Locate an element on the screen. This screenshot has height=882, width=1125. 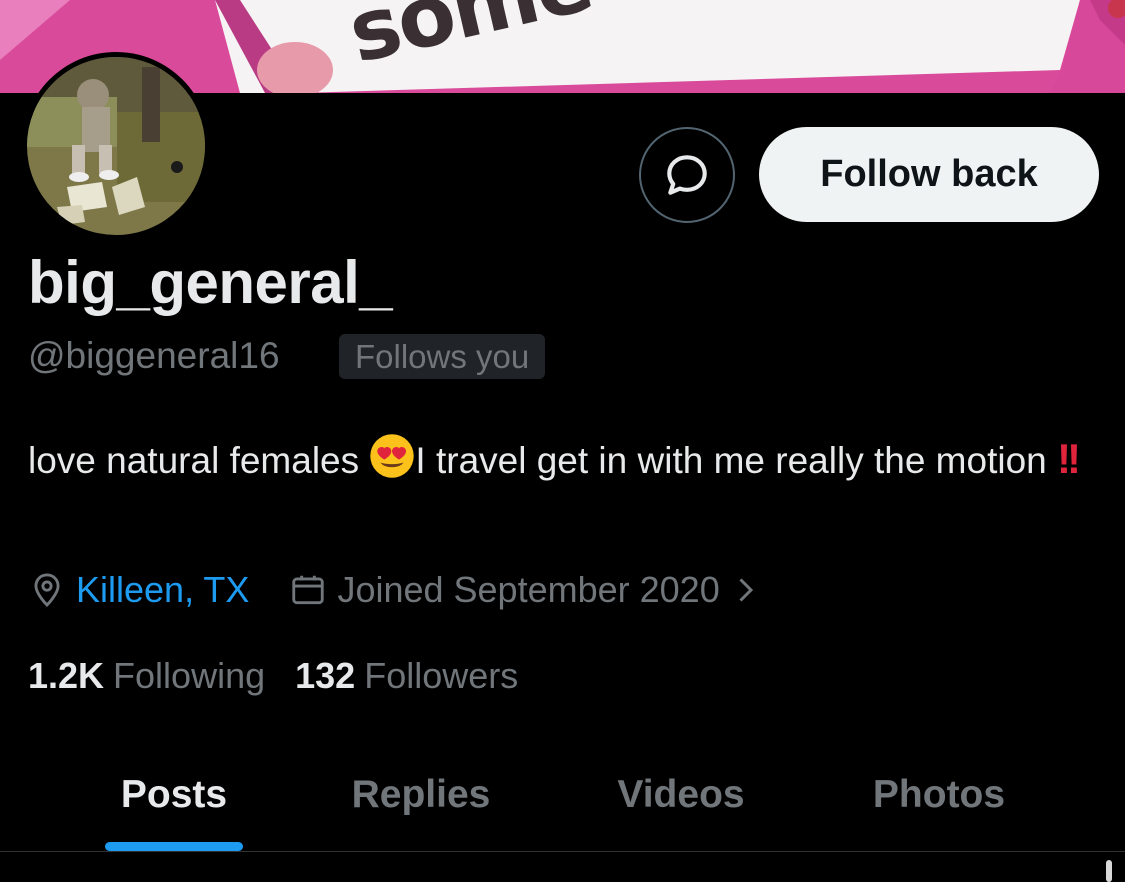
location-pin-icon is located at coordinates (47, 590).